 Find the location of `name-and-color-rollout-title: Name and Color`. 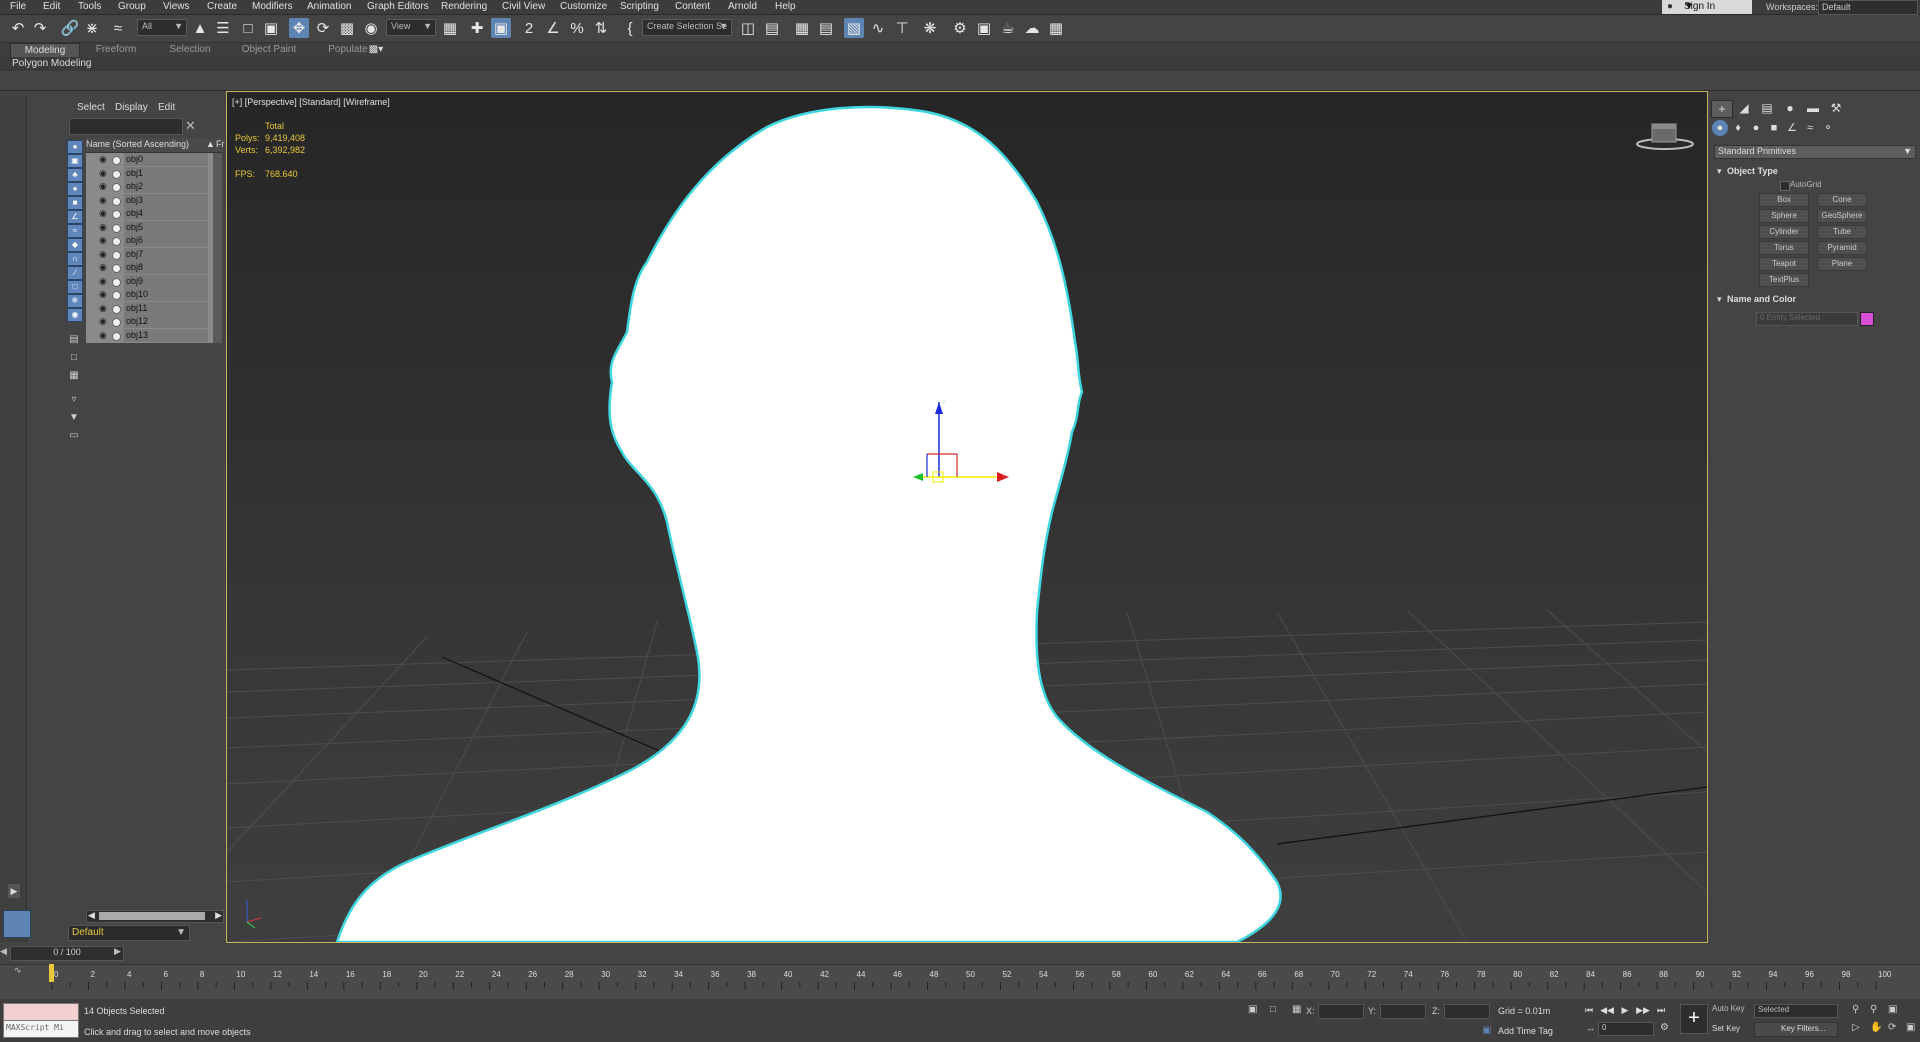

name-and-color-rollout-title: Name and Color is located at coordinates (1761, 299).